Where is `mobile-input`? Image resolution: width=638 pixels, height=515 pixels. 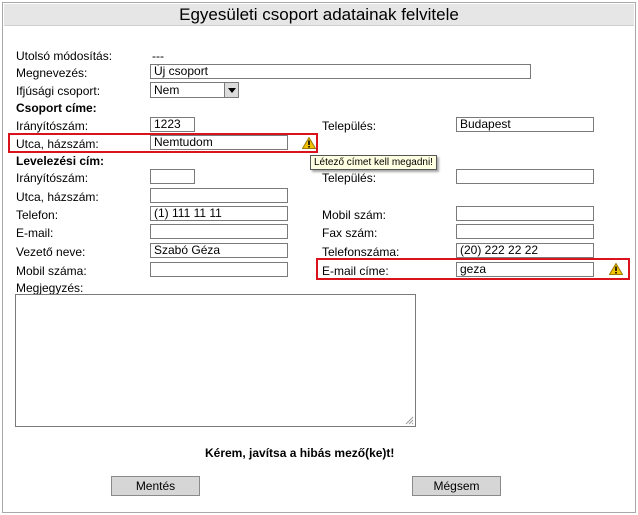
mobile-input is located at coordinates (525, 213).